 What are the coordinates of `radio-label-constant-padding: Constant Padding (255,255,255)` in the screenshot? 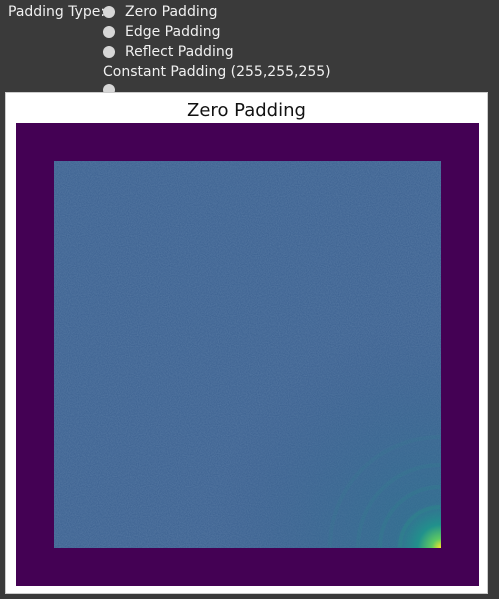 It's located at (217, 72).